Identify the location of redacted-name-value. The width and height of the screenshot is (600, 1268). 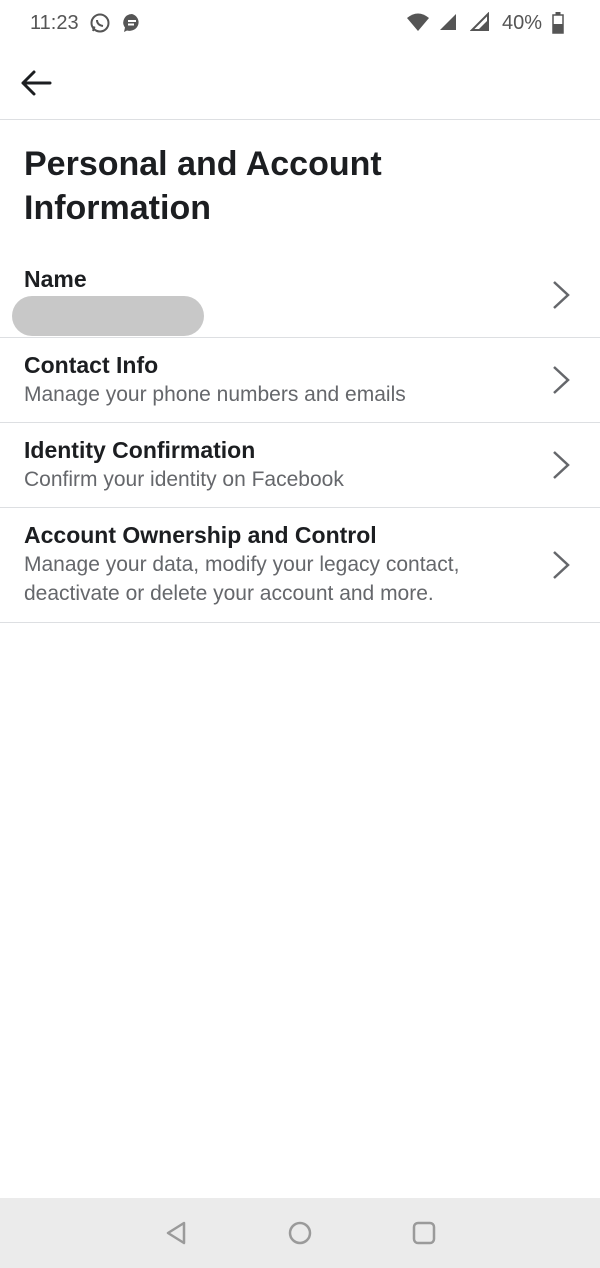
(108, 316).